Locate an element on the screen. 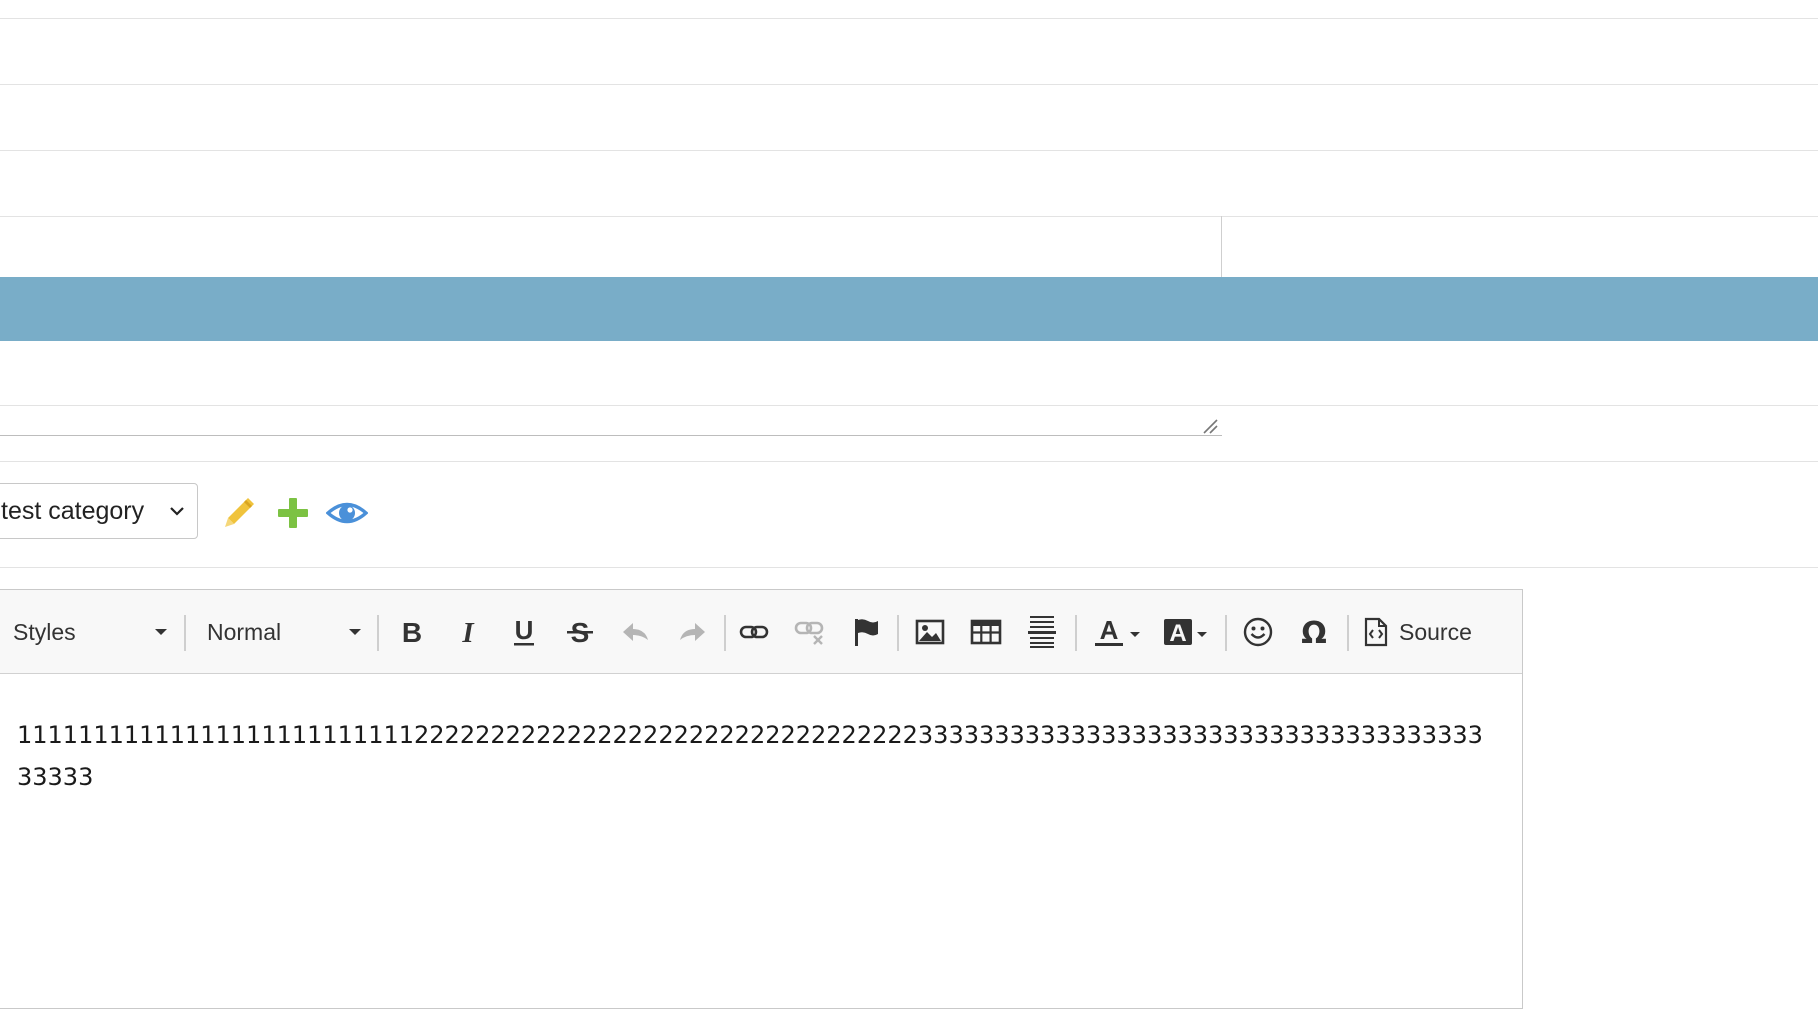  flag-icon is located at coordinates (866, 632).